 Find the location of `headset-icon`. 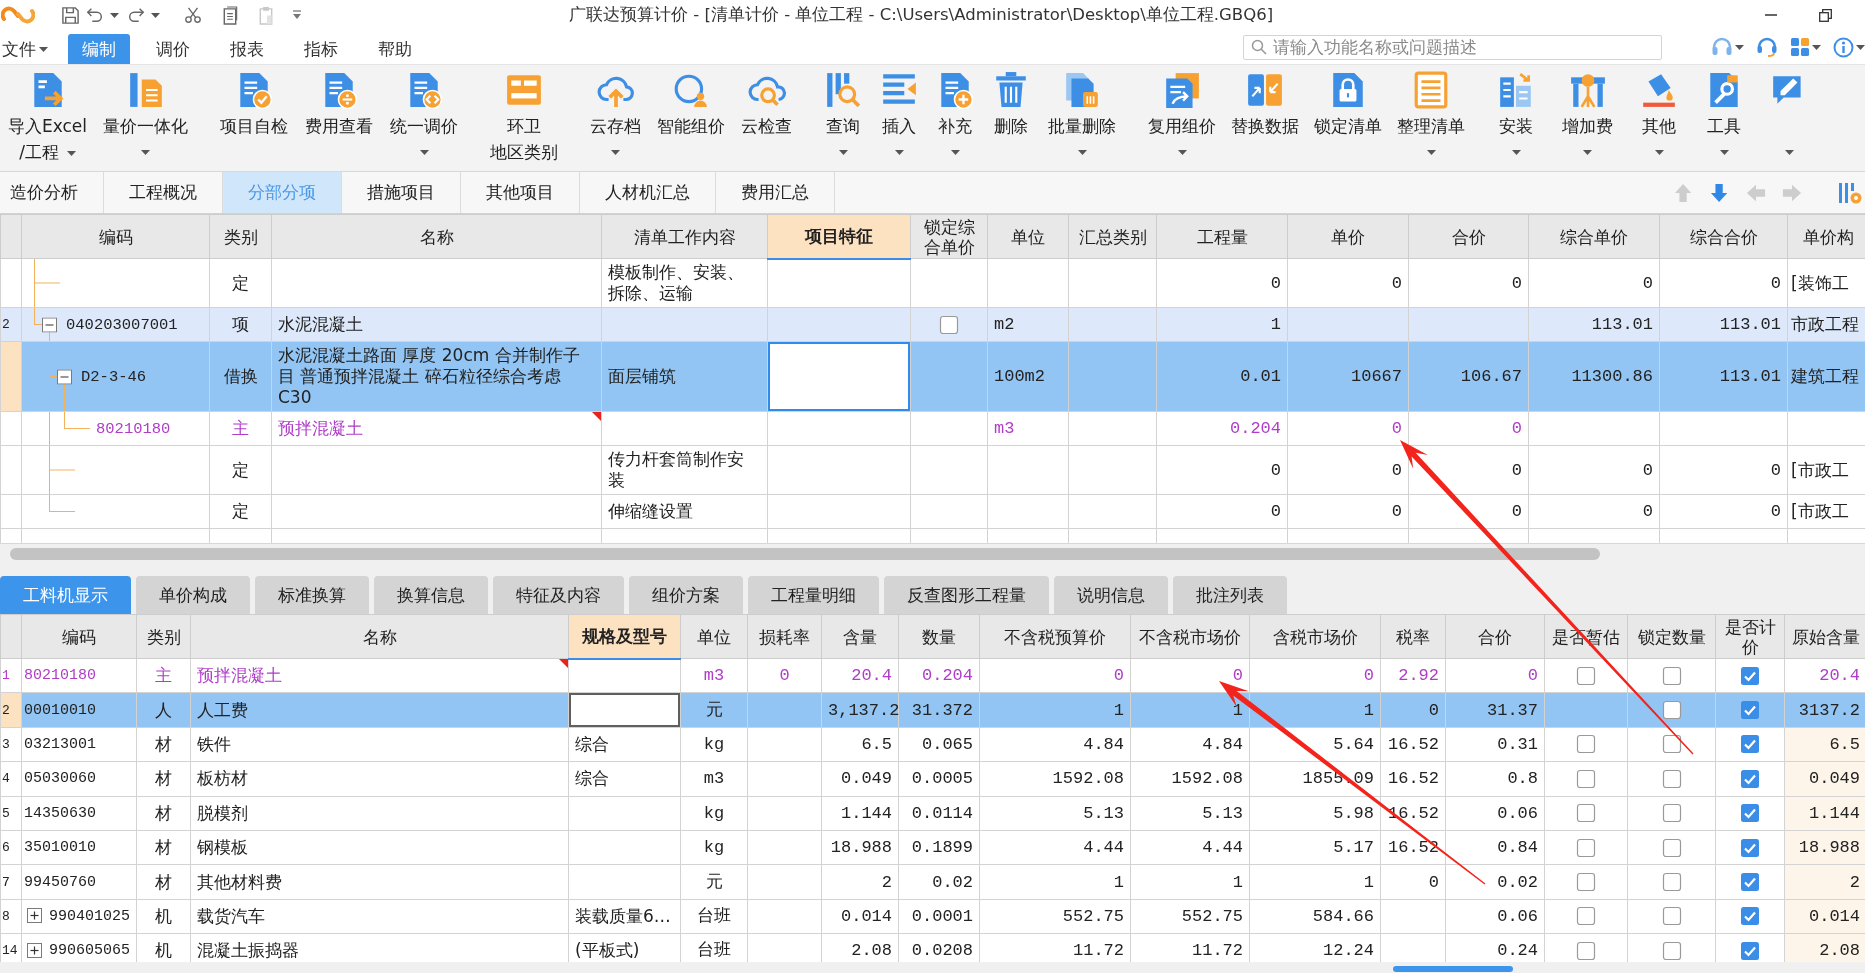

headset-icon is located at coordinates (1722, 47).